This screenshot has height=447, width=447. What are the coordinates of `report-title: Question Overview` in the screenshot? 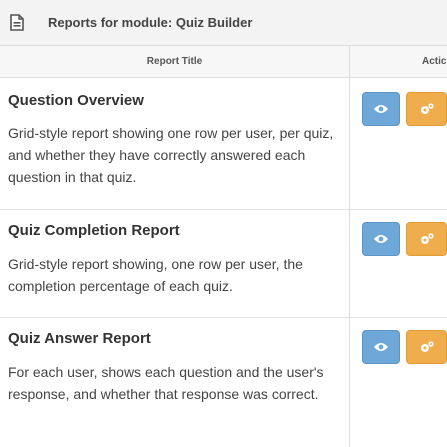 It's located at (76, 100).